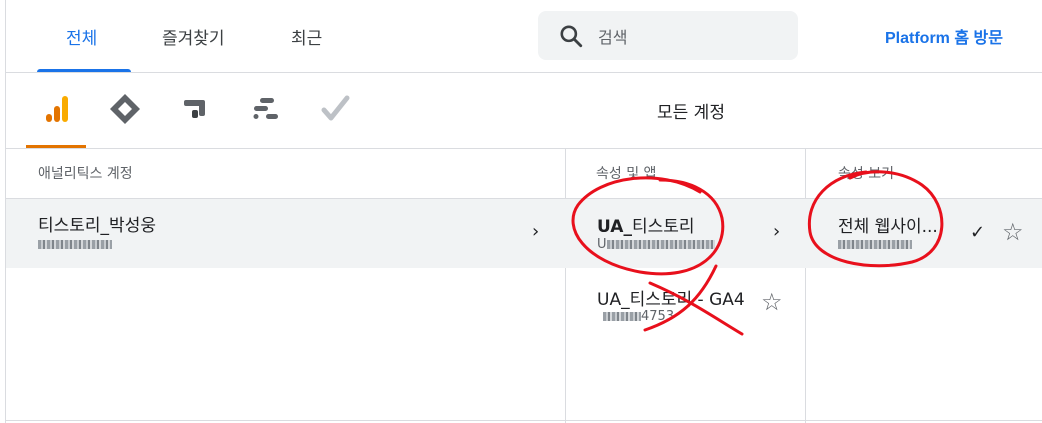 Image resolution: width=1042 pixels, height=423 pixels. What do you see at coordinates (97, 226) in the screenshot?
I see `account-name: 티스토리_박성웅` at bounding box center [97, 226].